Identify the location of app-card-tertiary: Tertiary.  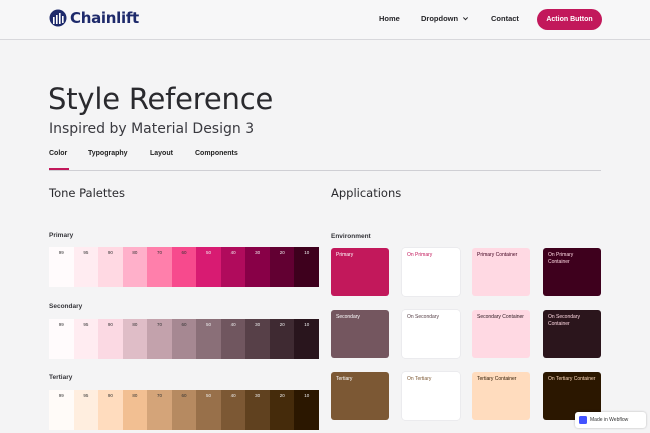
(360, 396).